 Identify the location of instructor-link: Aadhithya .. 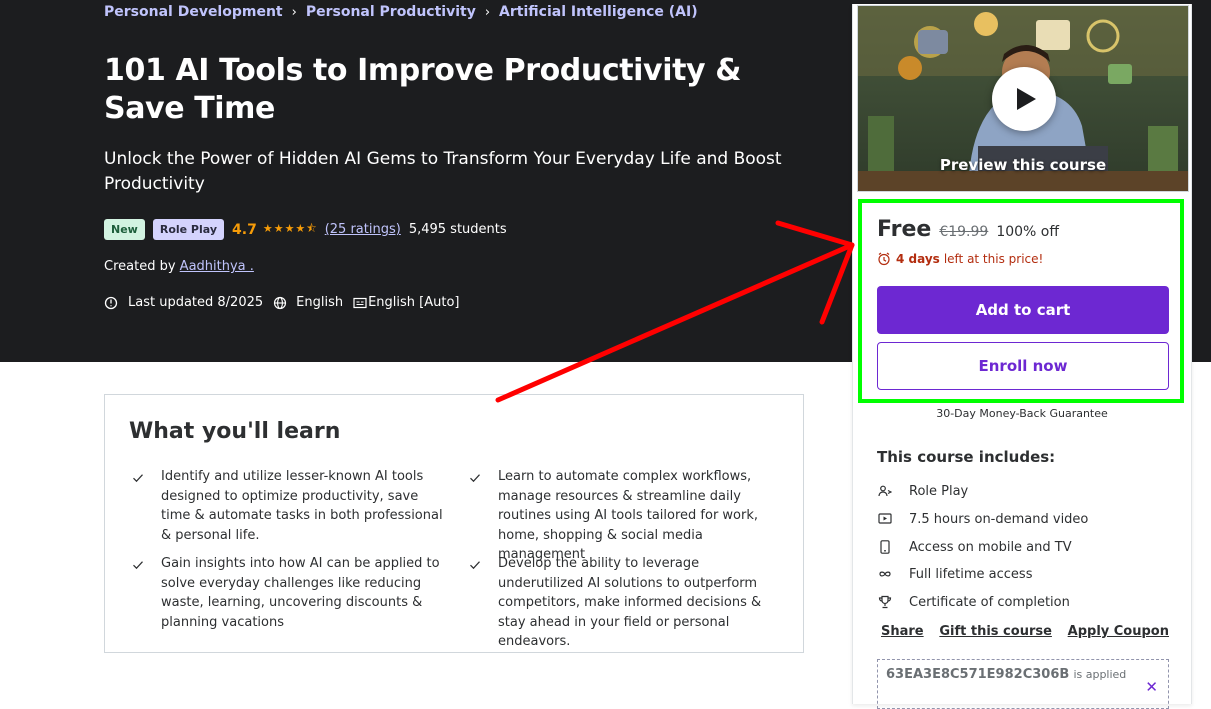
(217, 266).